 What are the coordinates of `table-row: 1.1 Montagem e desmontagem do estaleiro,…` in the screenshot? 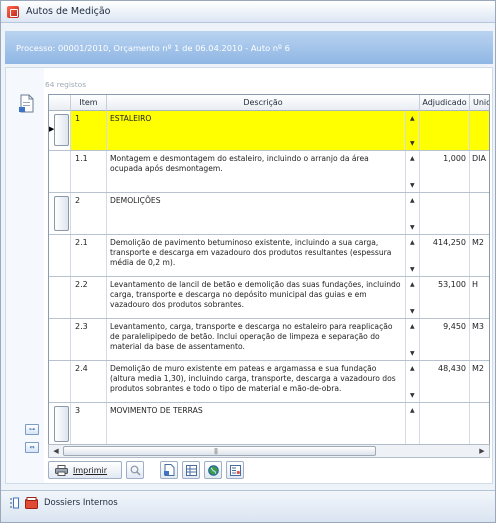 It's located at (269, 172).